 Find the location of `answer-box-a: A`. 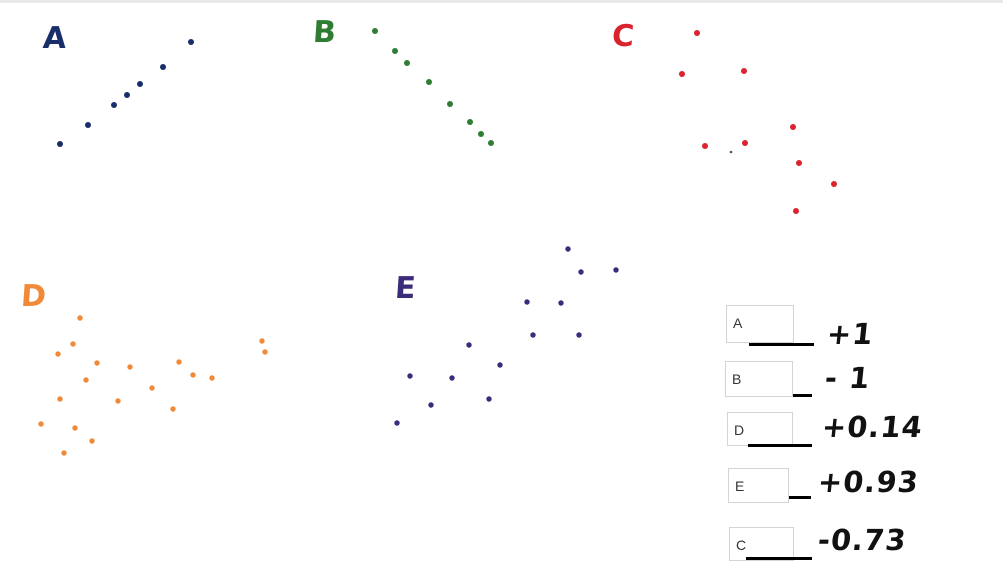

answer-box-a: A is located at coordinates (760, 324).